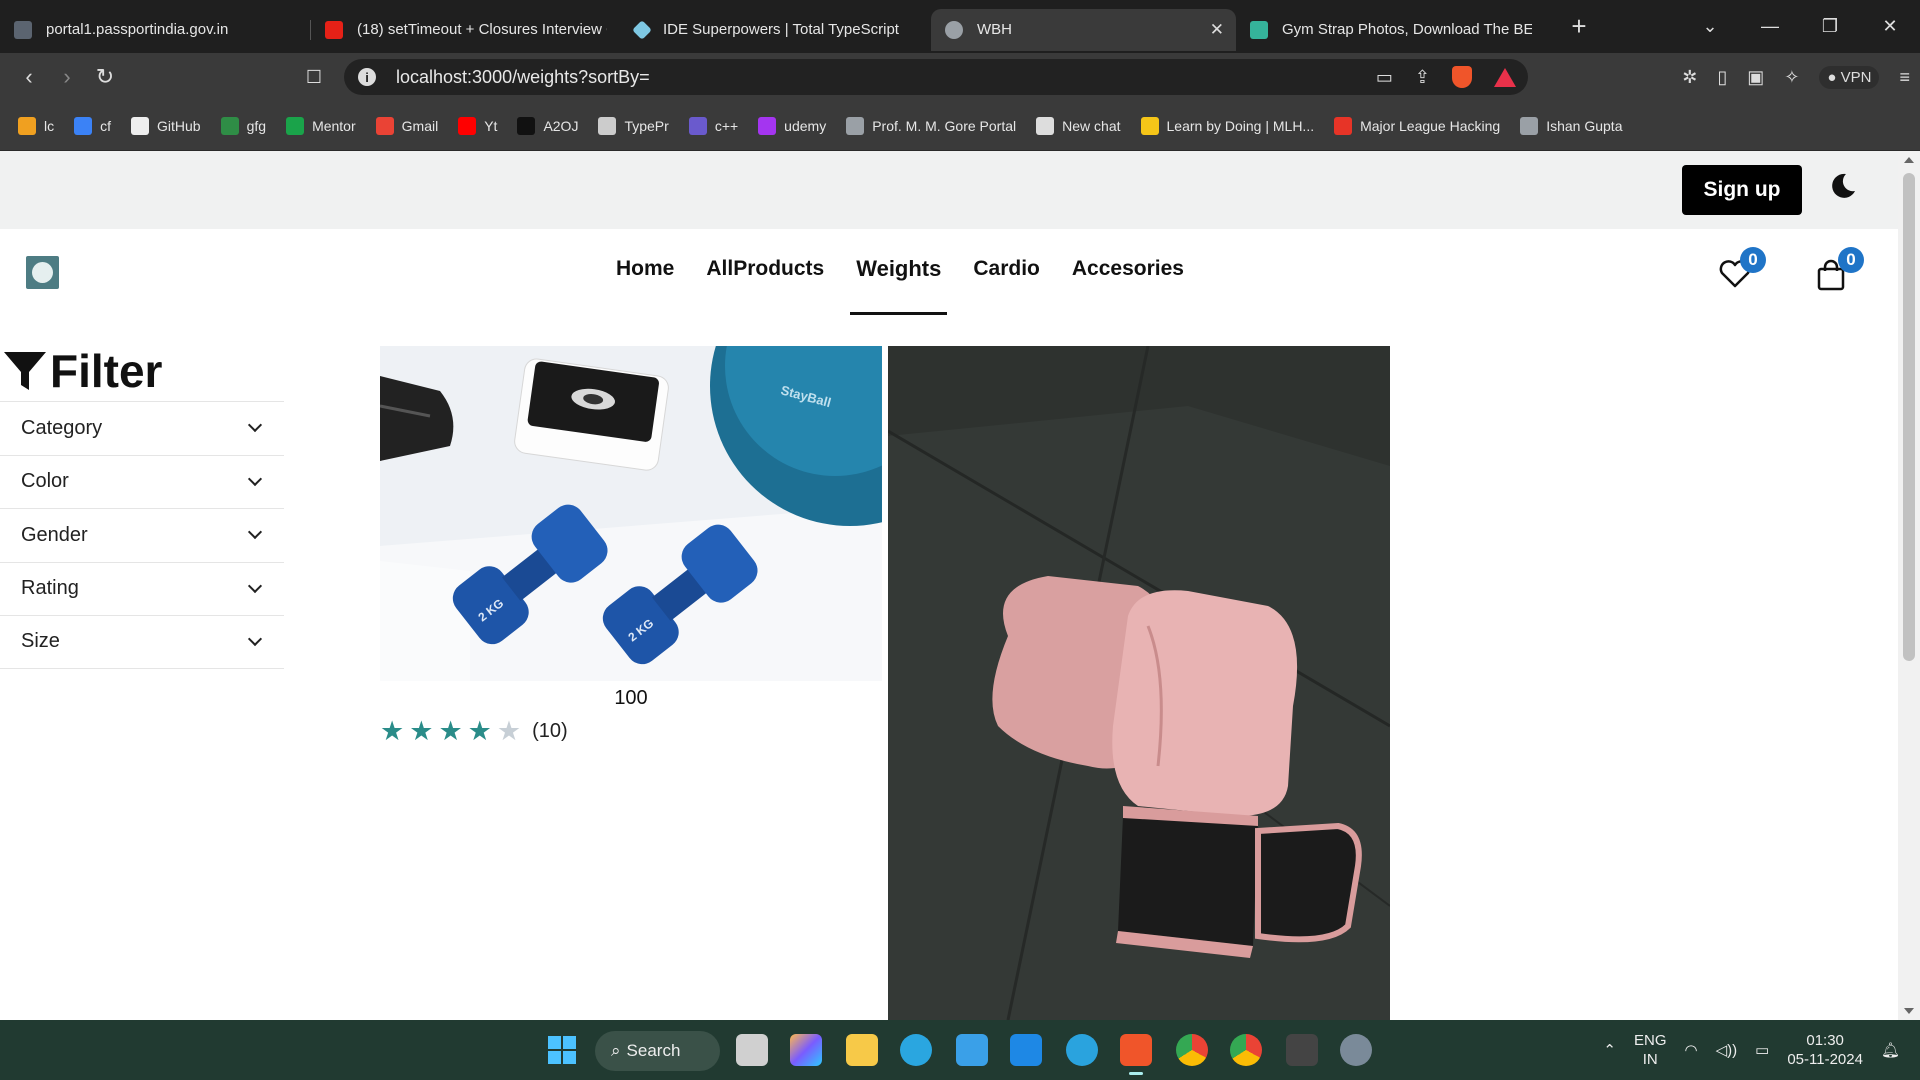 The height and width of the screenshot is (1080, 1920). Describe the element at coordinates (1192, 1050) in the screenshot. I see `chrome-icon` at that location.